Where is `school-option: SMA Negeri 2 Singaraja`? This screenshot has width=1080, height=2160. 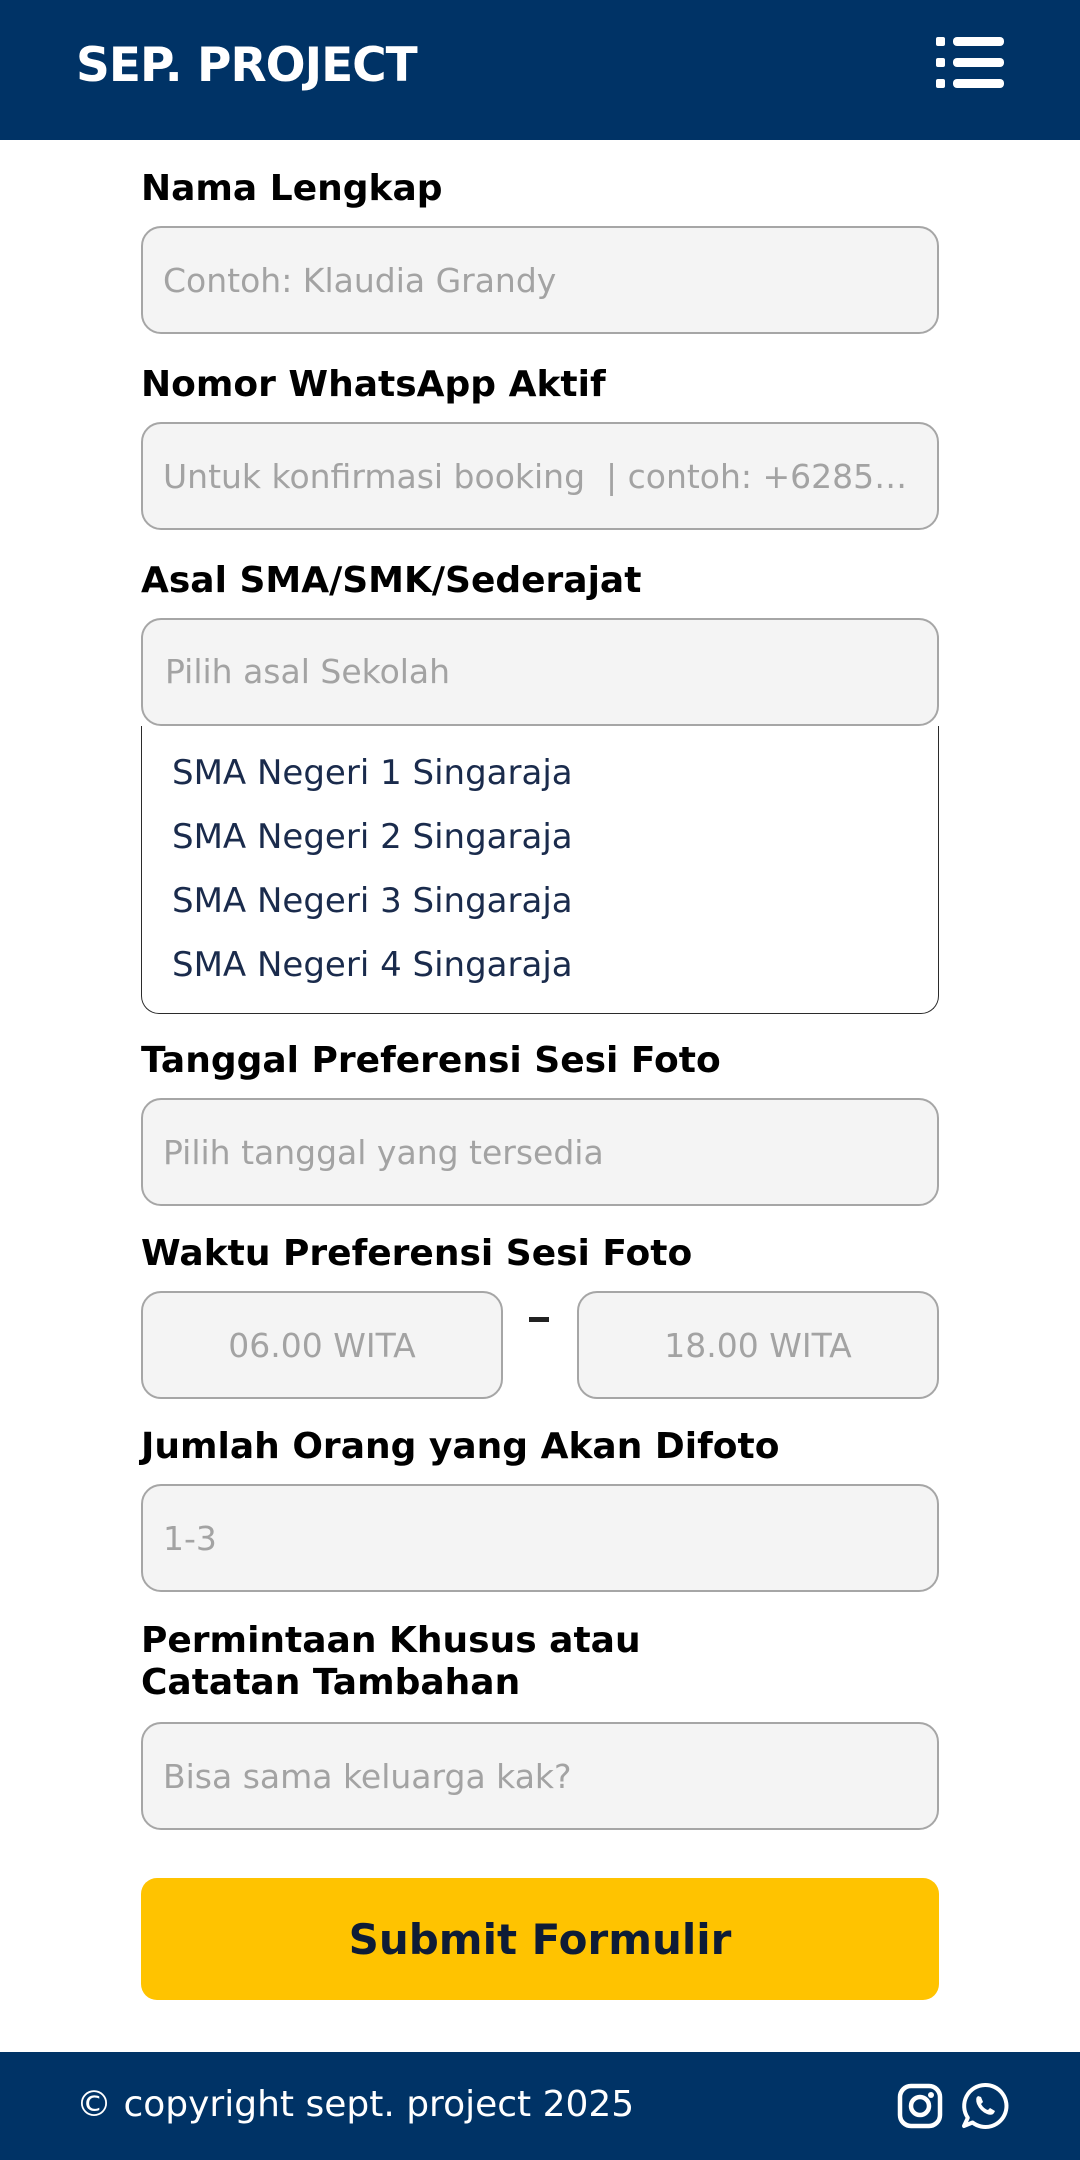 school-option: SMA Negeri 2 Singaraja is located at coordinates (372, 837).